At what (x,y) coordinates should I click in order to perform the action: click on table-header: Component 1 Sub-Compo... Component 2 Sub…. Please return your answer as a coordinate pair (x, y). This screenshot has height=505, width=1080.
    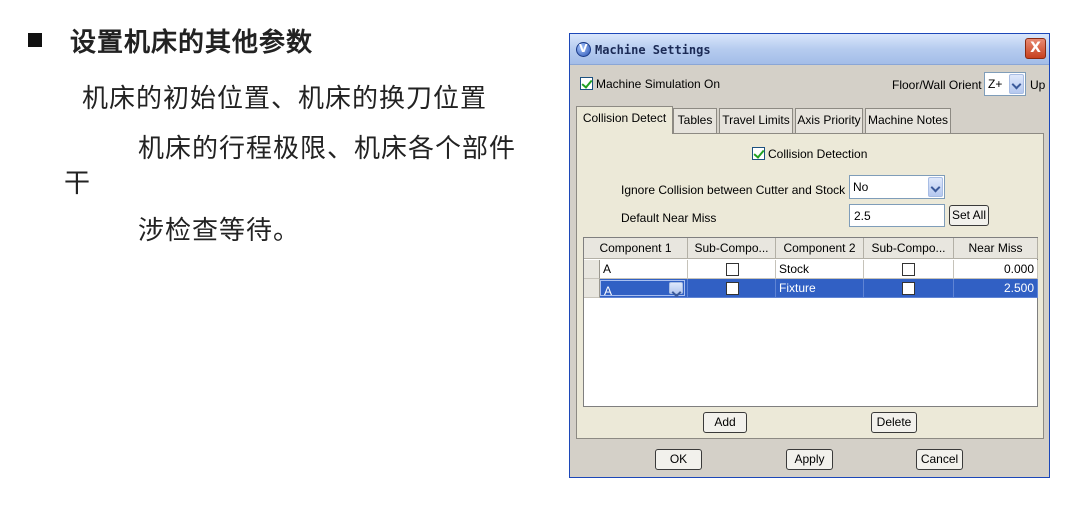
    Looking at the image, I should click on (811, 248).